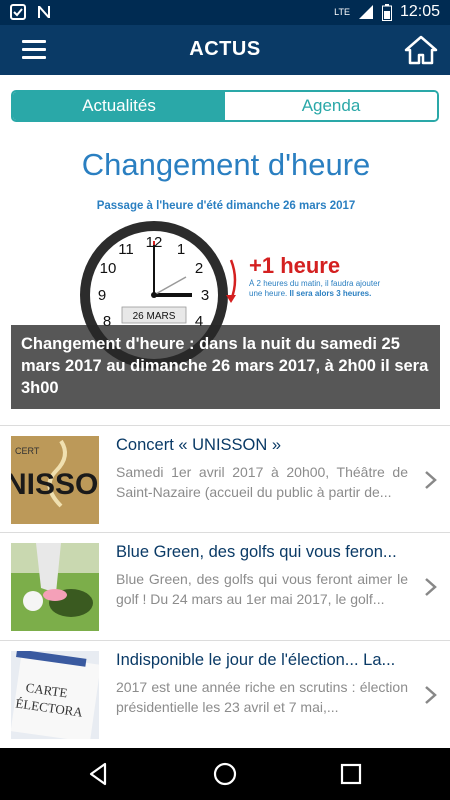 The width and height of the screenshot is (450, 800). Describe the element at coordinates (386, 12) in the screenshot. I see `battery-icon` at that location.